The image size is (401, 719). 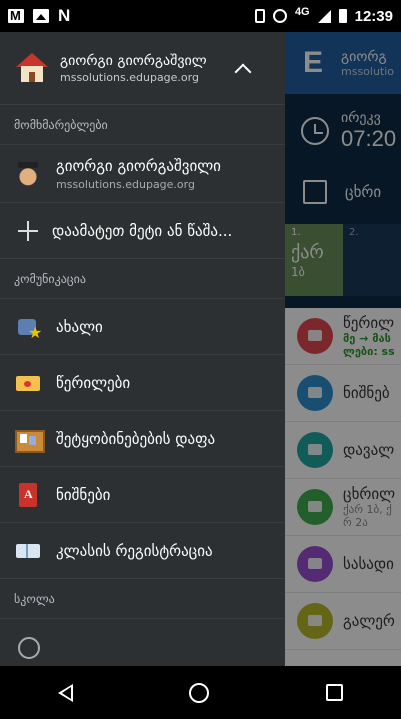 What do you see at coordinates (136, 438) in the screenshot?
I see `menu-item-label: შეტყობინებების დაფა` at bounding box center [136, 438].